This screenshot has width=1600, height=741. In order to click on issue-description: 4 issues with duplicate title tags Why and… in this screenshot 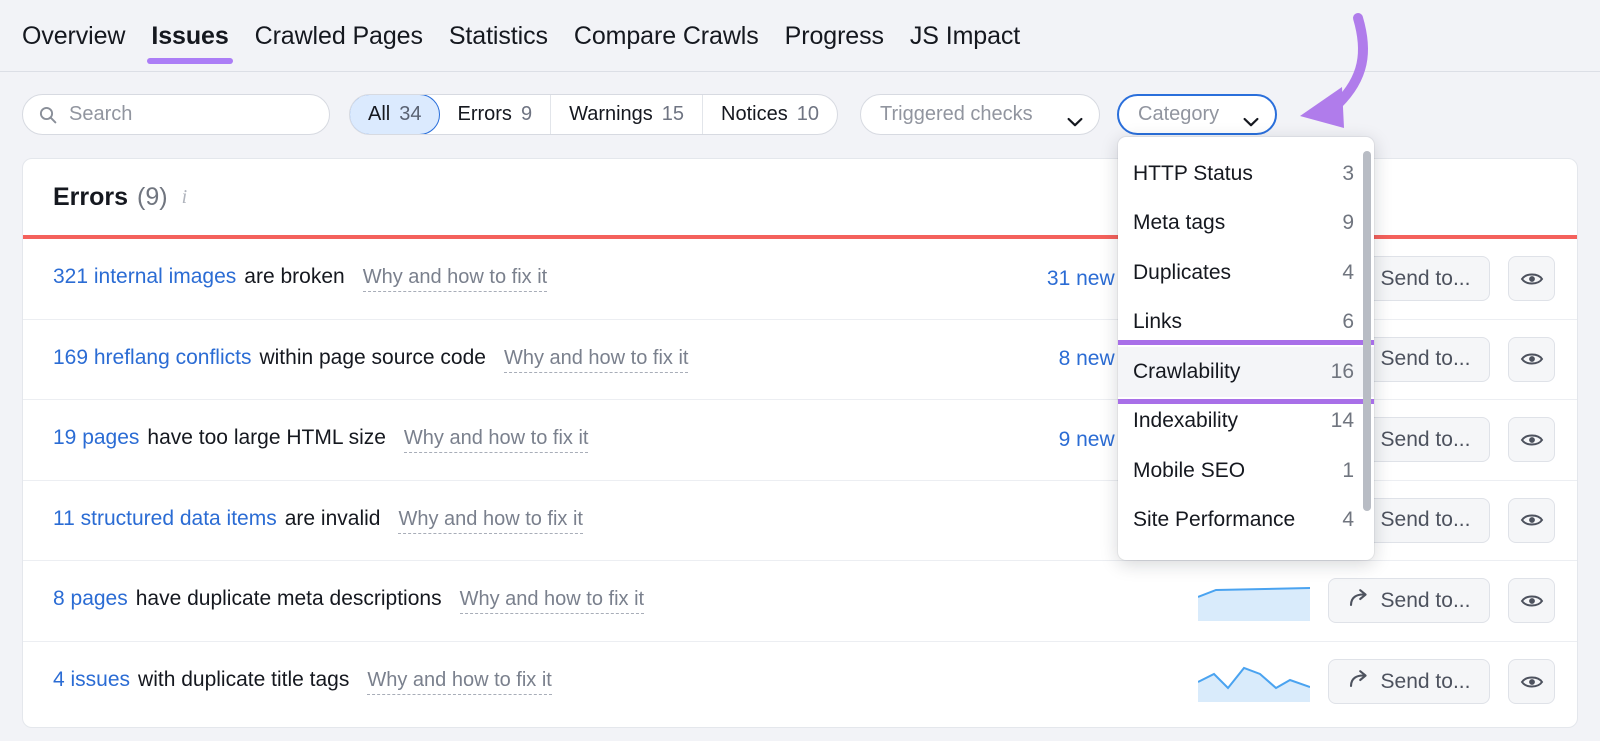, I will do `click(302, 682)`.